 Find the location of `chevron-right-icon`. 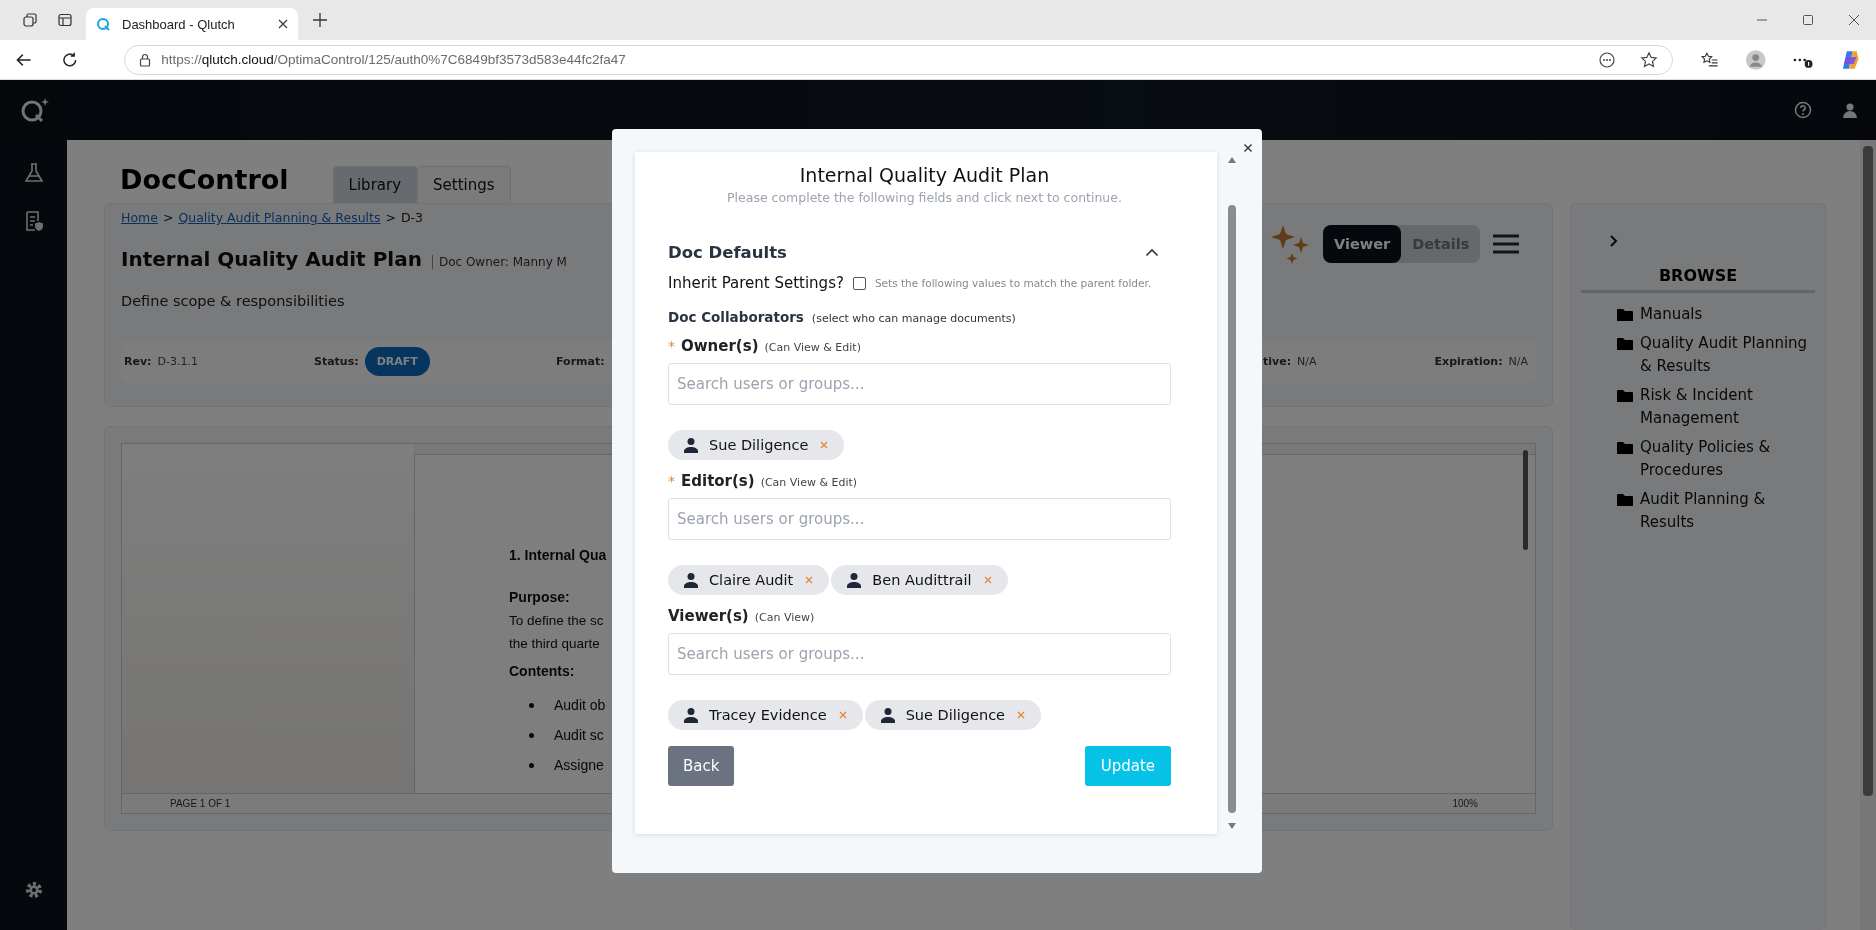

chevron-right-icon is located at coordinates (1614, 241).